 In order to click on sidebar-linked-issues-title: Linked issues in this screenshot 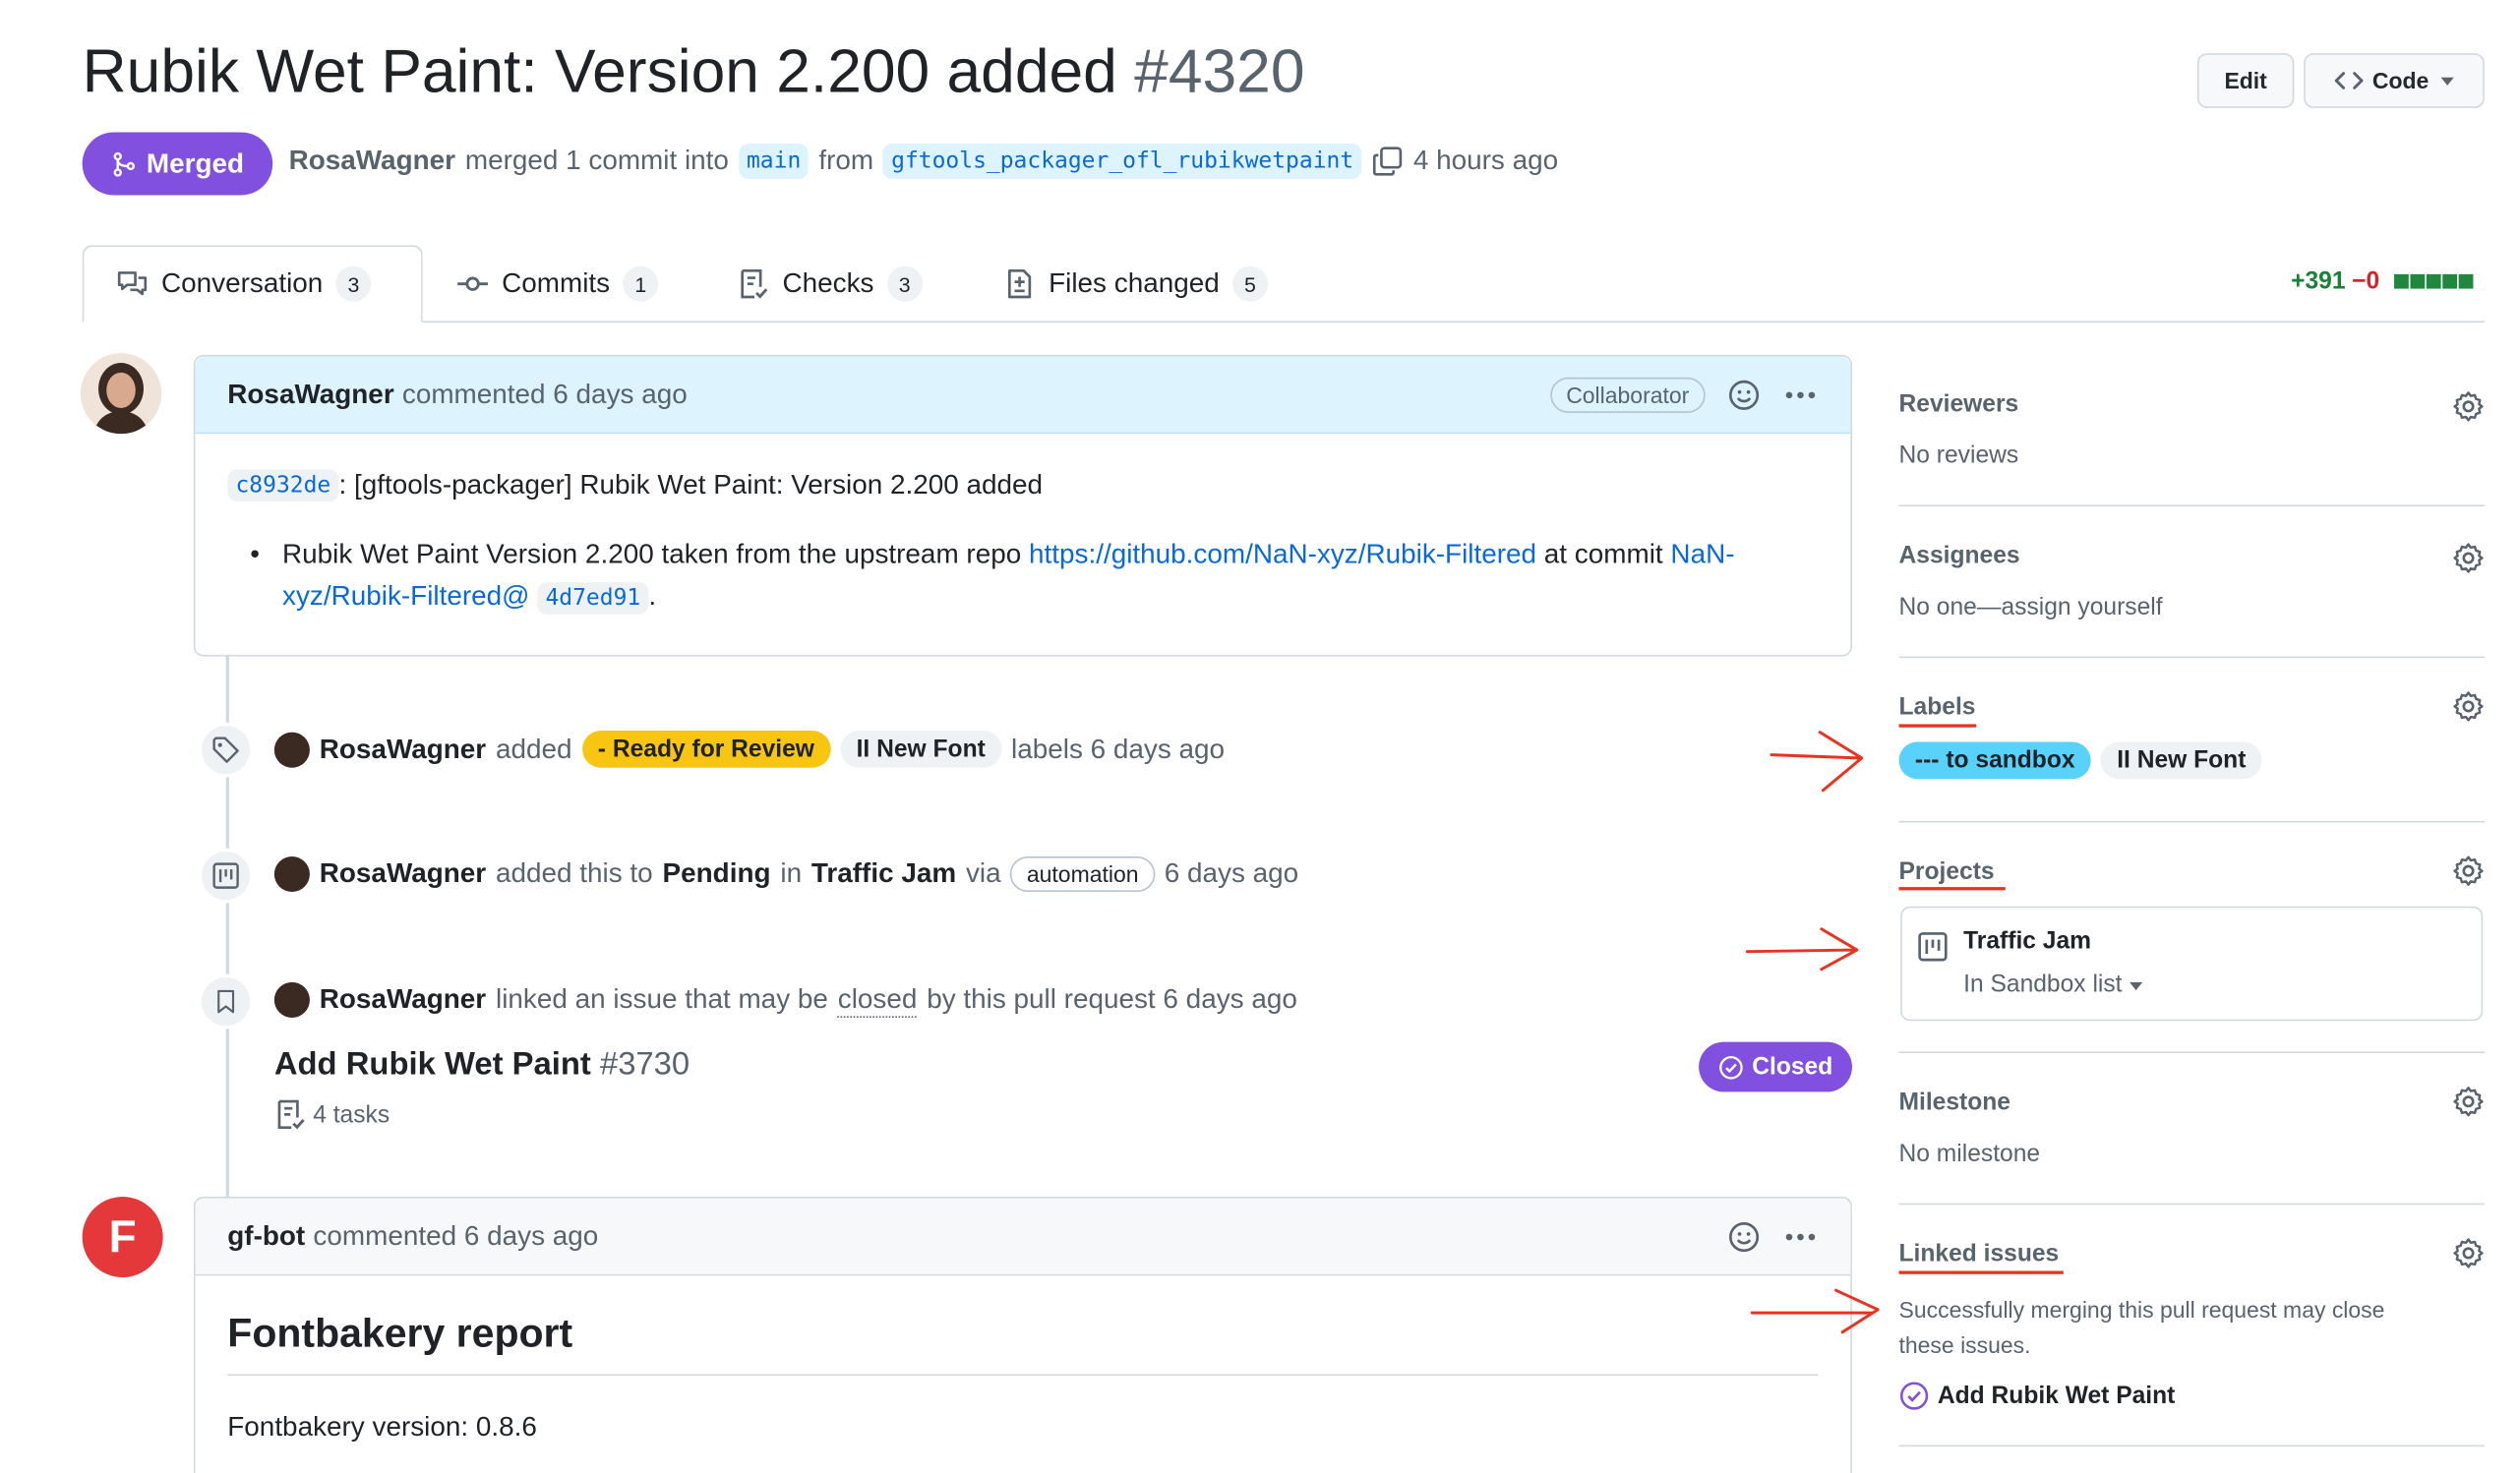, I will do `click(1979, 1254)`.